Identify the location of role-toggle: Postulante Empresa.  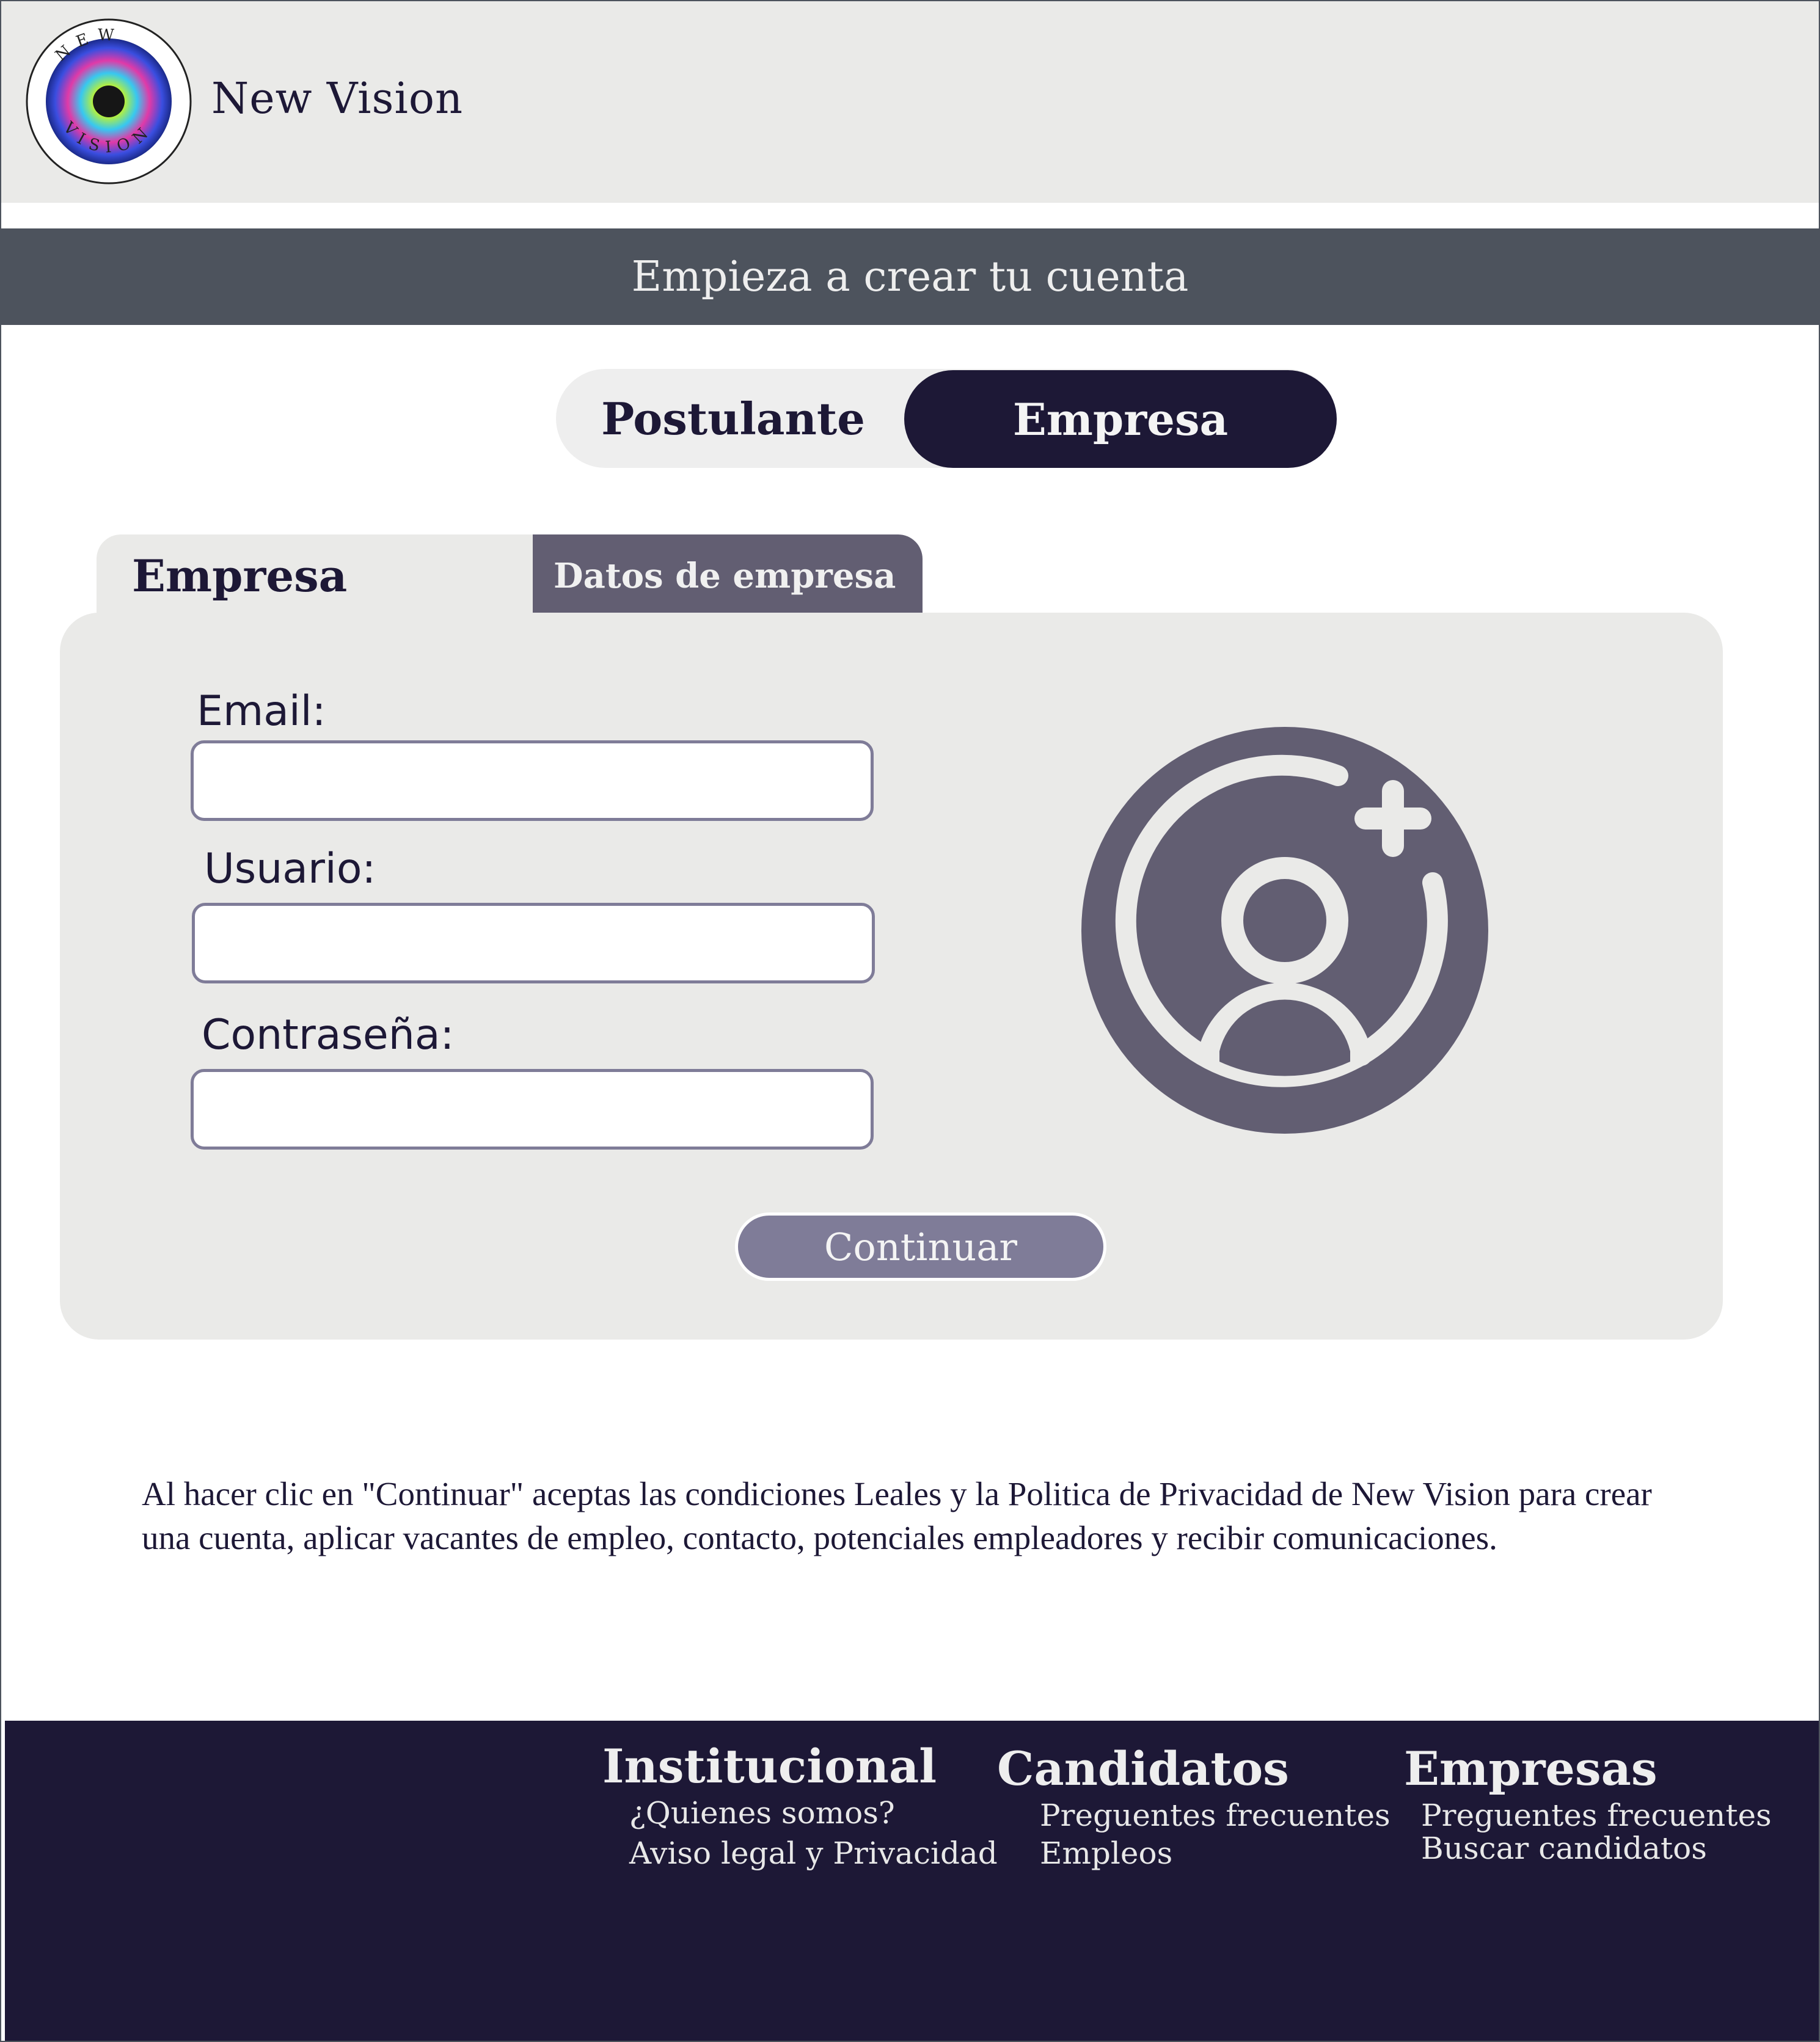
(946, 418).